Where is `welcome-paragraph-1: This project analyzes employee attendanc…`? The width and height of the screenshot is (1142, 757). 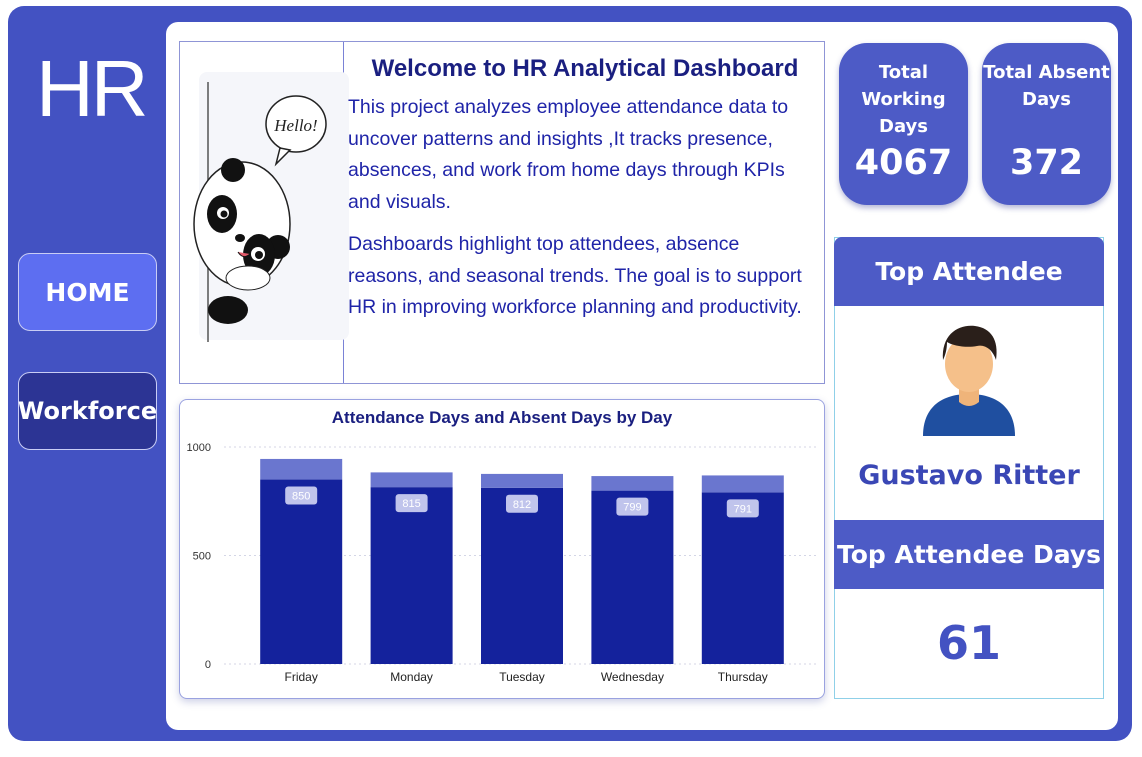 welcome-paragraph-1: This project analyzes employee attendanc… is located at coordinates (568, 154).